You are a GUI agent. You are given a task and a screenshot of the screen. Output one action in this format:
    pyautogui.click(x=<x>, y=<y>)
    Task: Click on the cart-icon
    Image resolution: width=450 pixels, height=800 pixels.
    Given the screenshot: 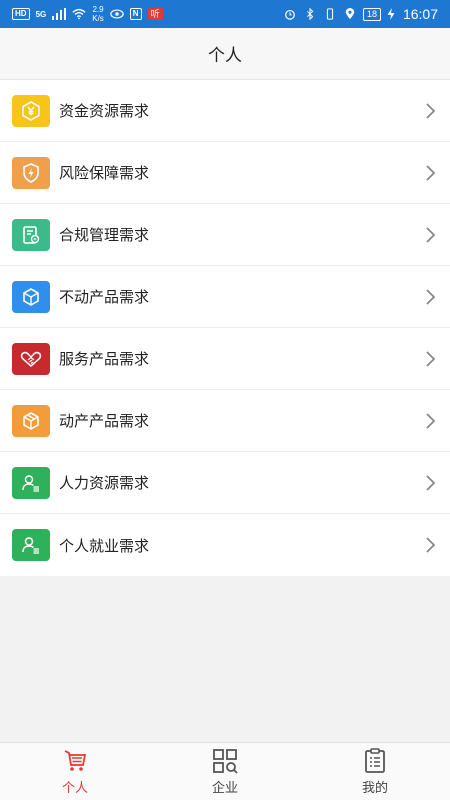 What is the action you would take?
    pyautogui.click(x=75, y=760)
    